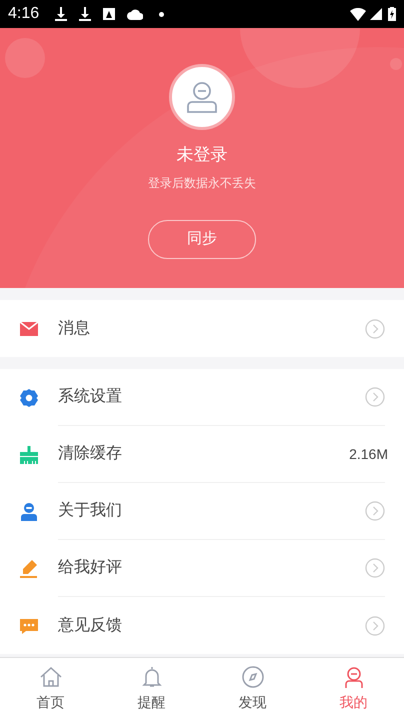 The height and width of the screenshot is (720, 404). Describe the element at coordinates (358, 14) in the screenshot. I see `wifi-icon` at that location.